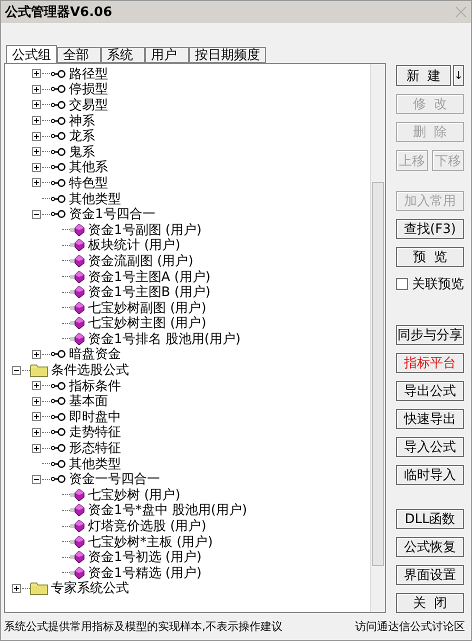 This screenshot has width=472, height=641. I want to click on new-button: 新 建, so click(423, 75).